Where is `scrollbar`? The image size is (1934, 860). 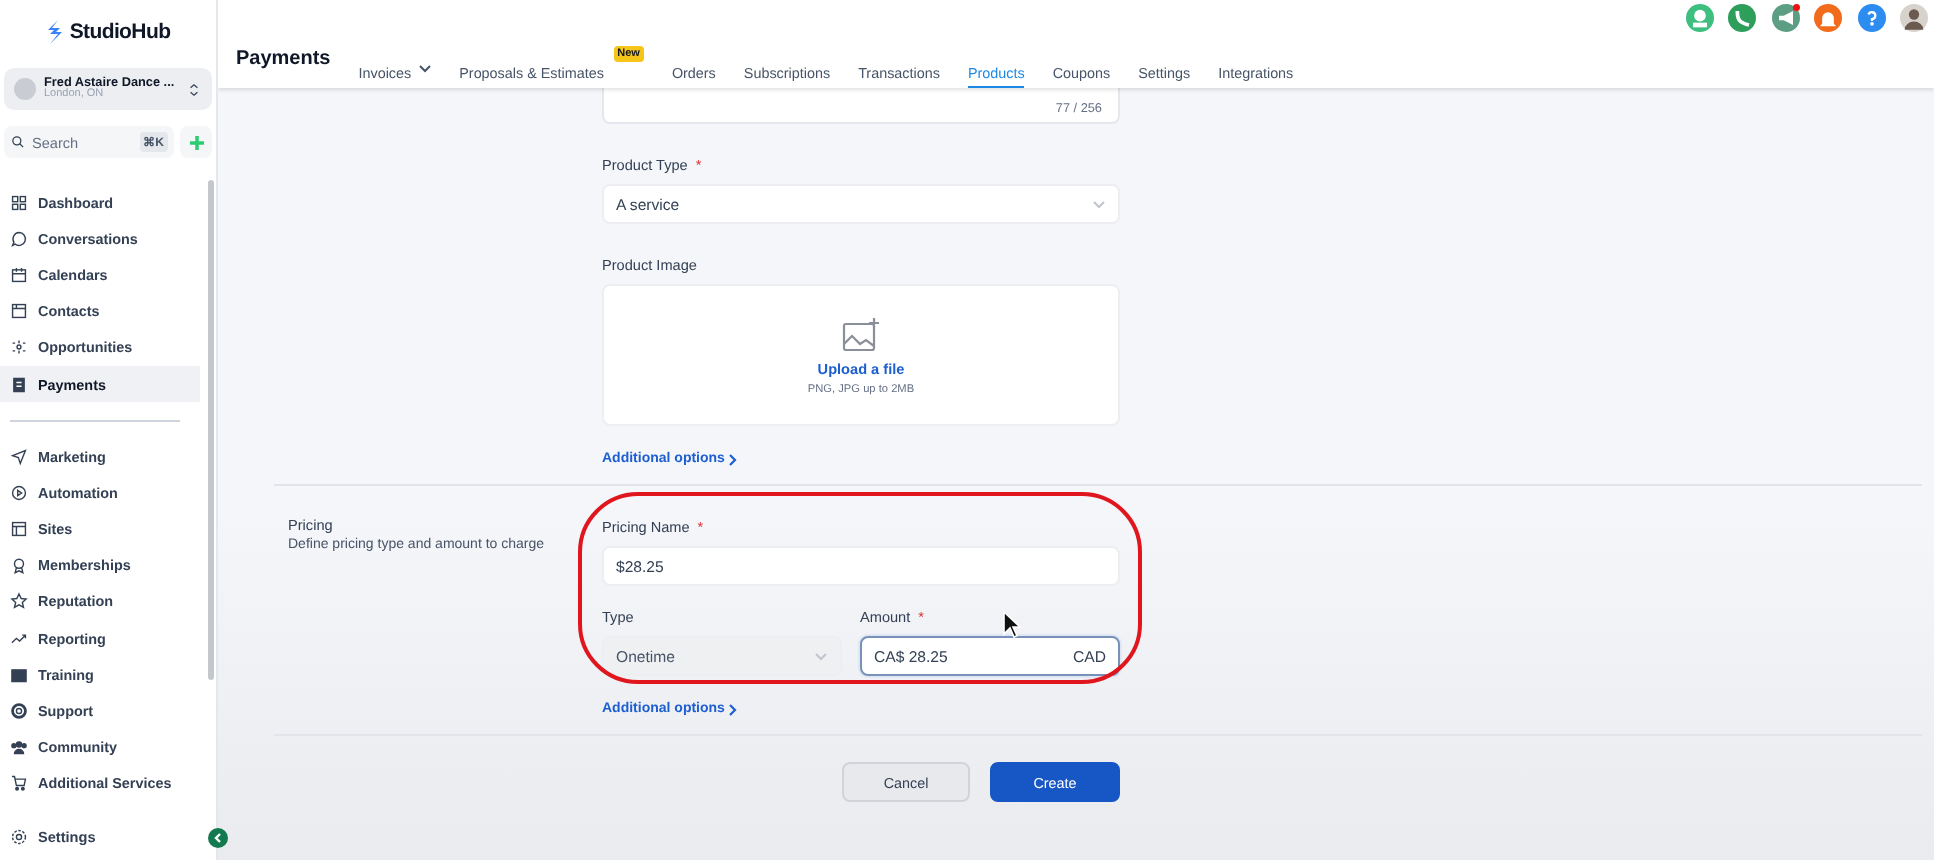
scrollbar is located at coordinates (211, 430).